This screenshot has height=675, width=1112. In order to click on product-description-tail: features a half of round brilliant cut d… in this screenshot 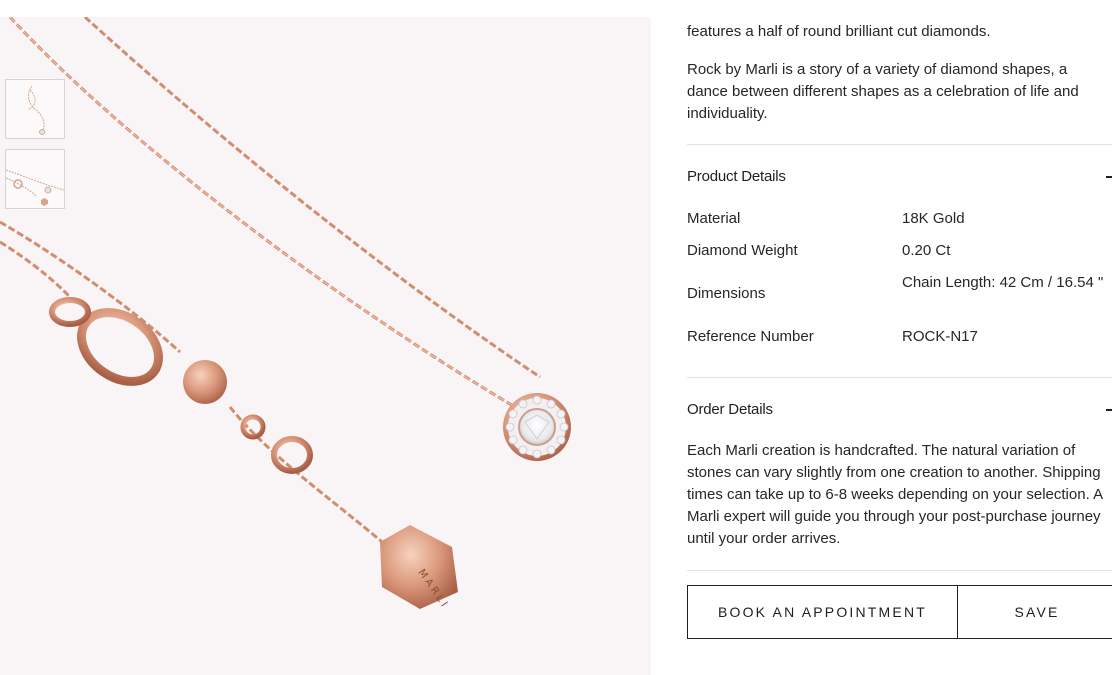, I will do `click(839, 31)`.